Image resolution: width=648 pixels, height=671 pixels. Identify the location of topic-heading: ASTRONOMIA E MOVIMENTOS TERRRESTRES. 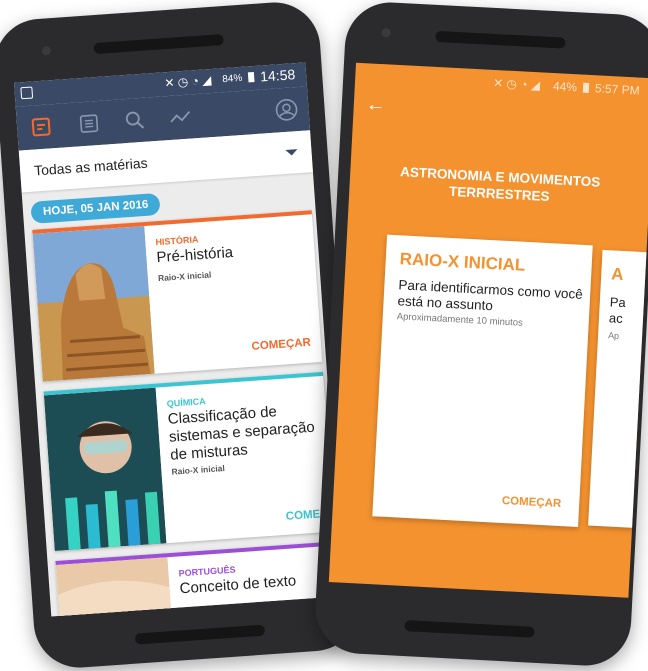
(500, 184).